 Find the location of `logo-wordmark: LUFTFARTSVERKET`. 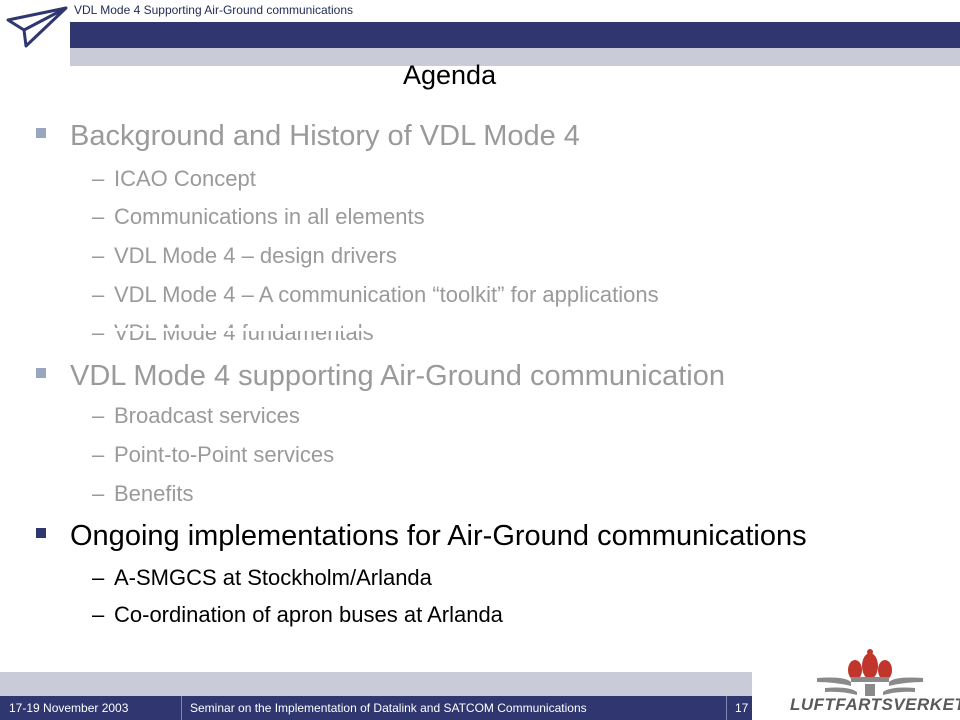

logo-wordmark: LUFTFARTSVERKET is located at coordinates (875, 704).